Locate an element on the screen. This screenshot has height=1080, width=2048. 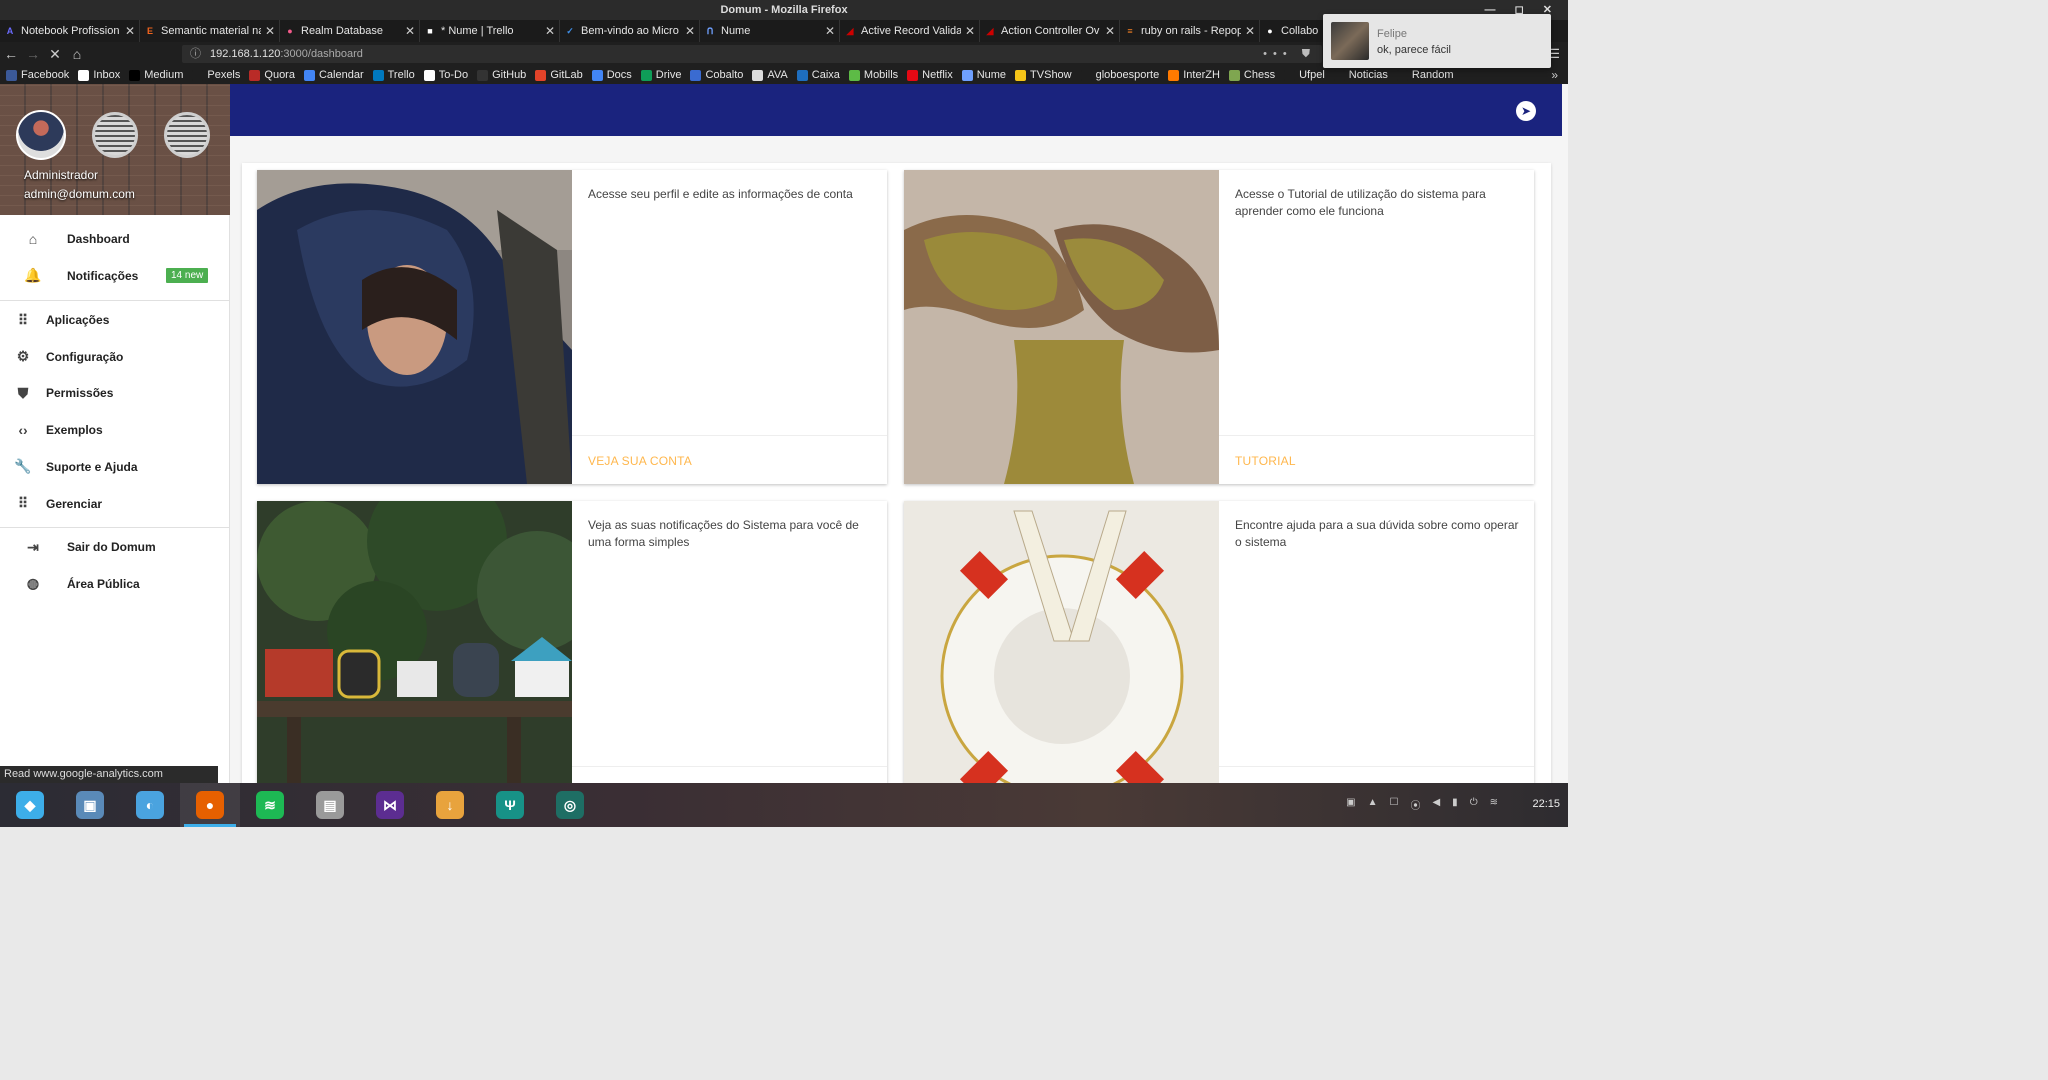
browser-tab: A Notebook Profission ✕ is located at coordinates (70, 31).